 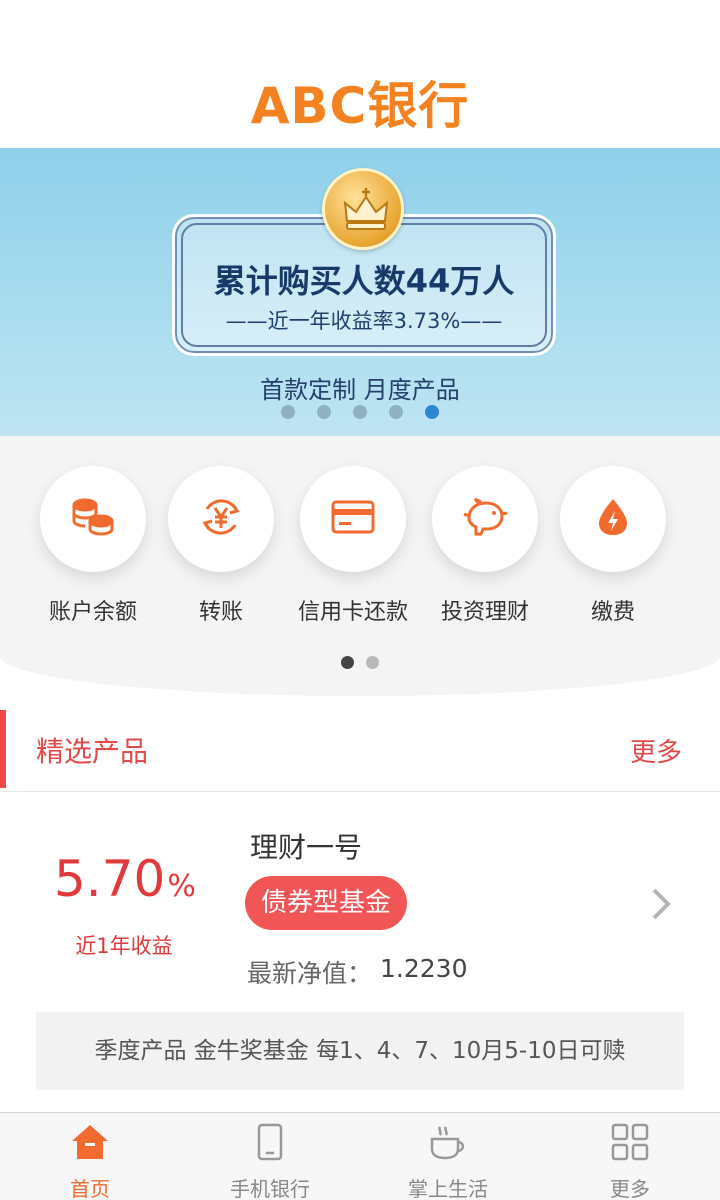 I want to click on quick-action-payment: 缴费, so click(x=613, y=546).